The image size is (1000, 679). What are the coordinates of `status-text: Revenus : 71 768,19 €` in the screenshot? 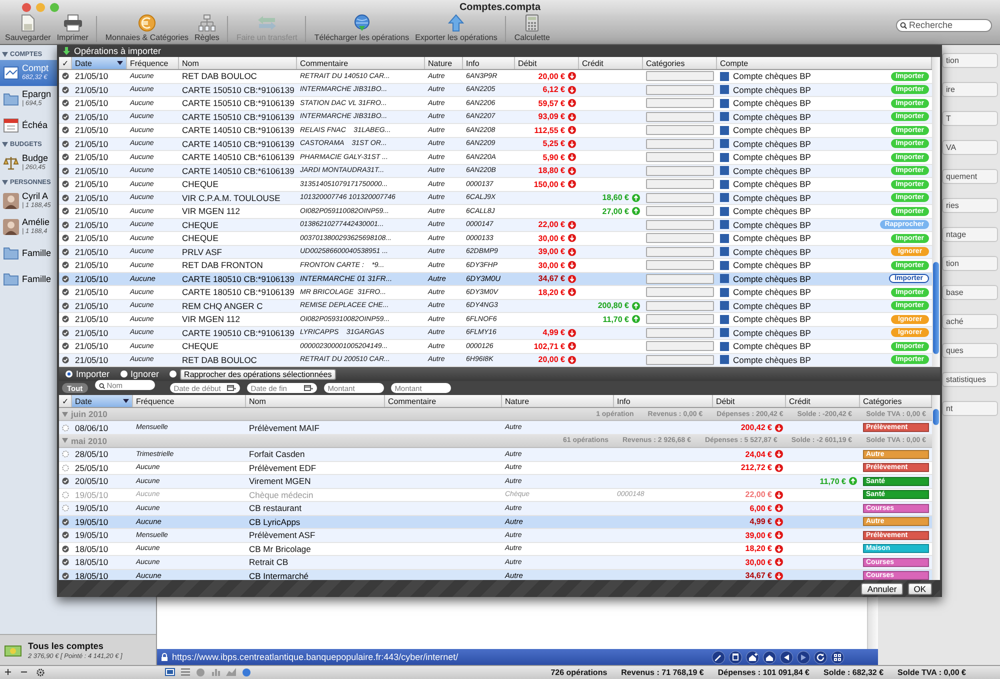 It's located at (662, 672).